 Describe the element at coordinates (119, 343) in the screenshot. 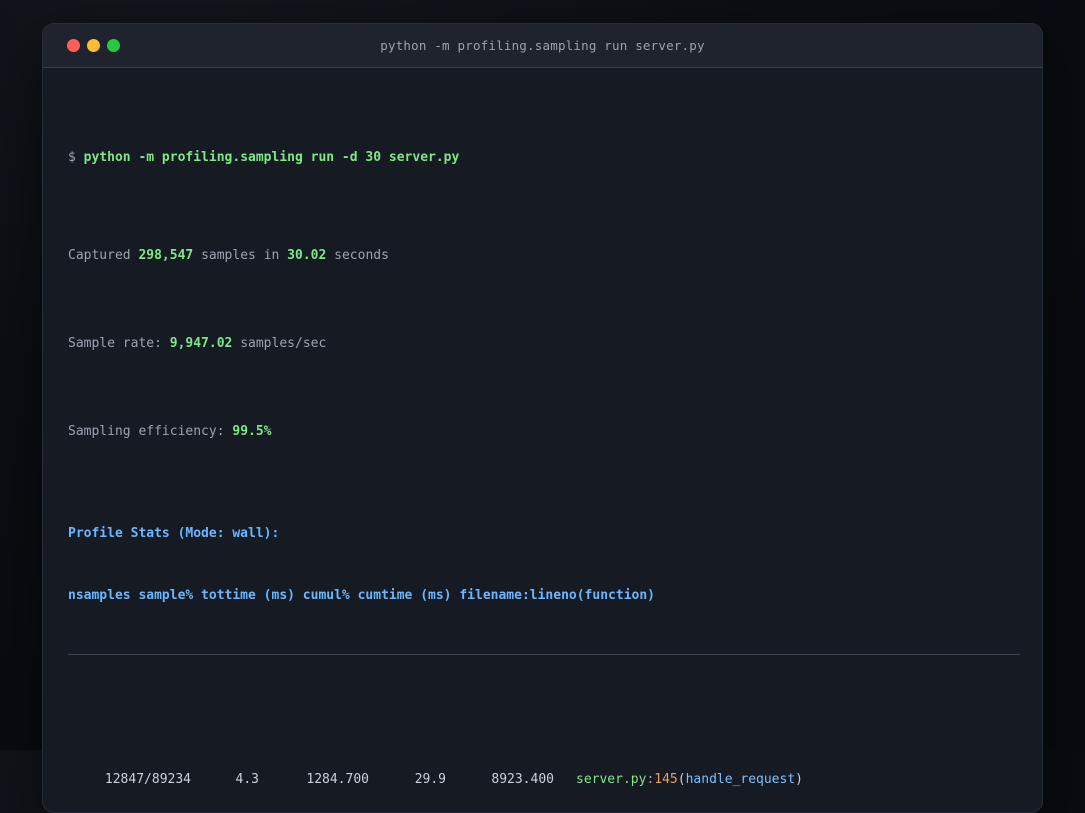

I see `rate-label: Sample rate:` at that location.